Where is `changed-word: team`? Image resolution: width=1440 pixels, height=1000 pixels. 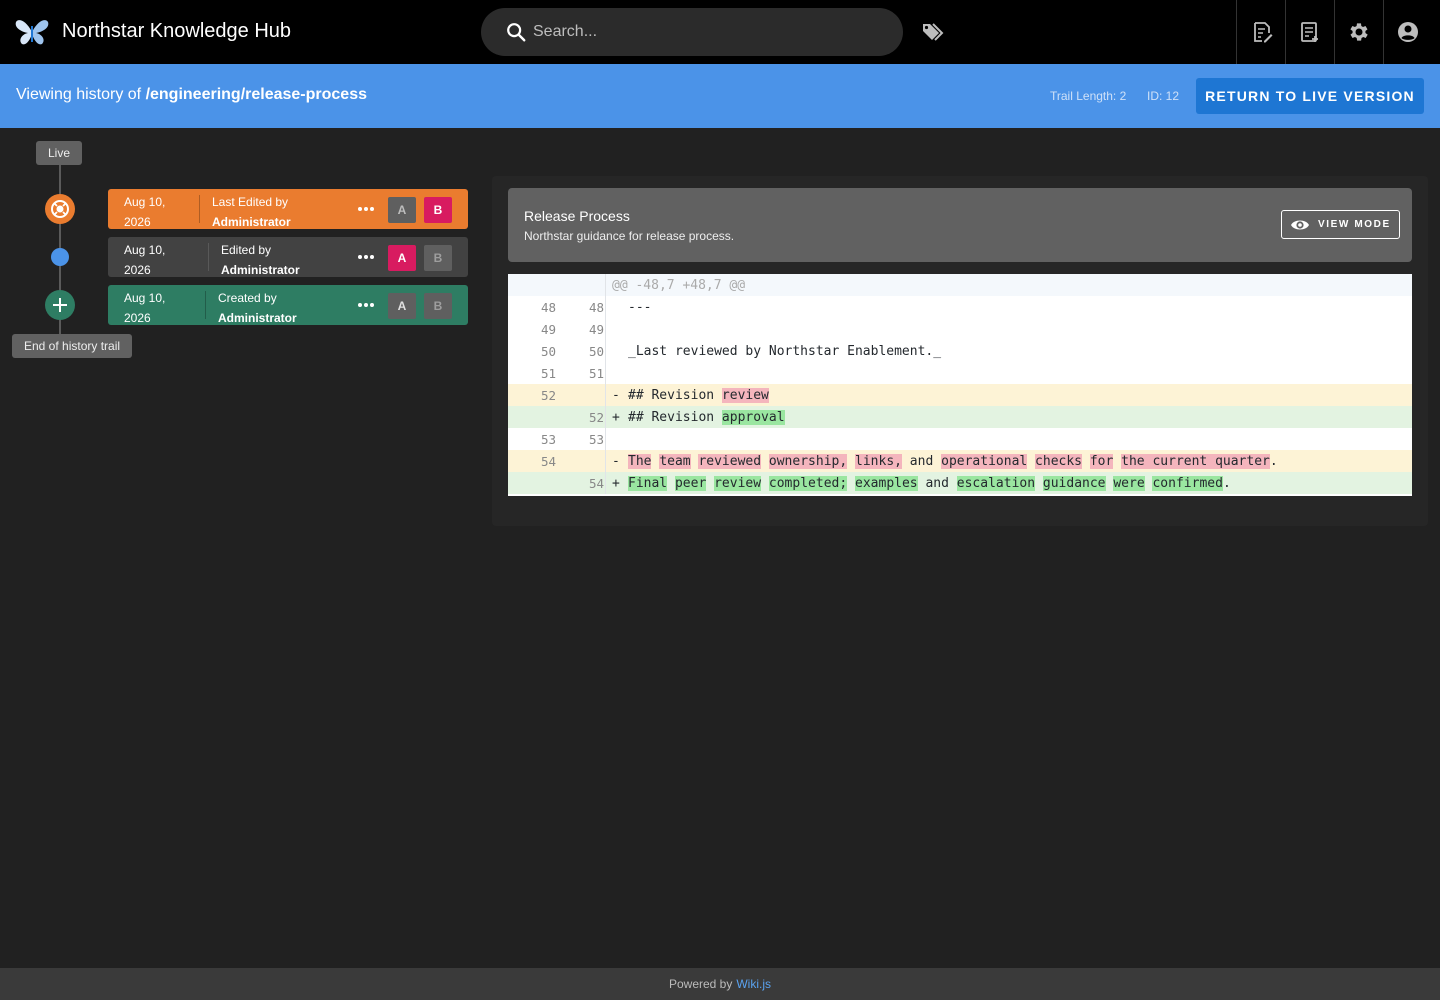 changed-word: team is located at coordinates (675, 461).